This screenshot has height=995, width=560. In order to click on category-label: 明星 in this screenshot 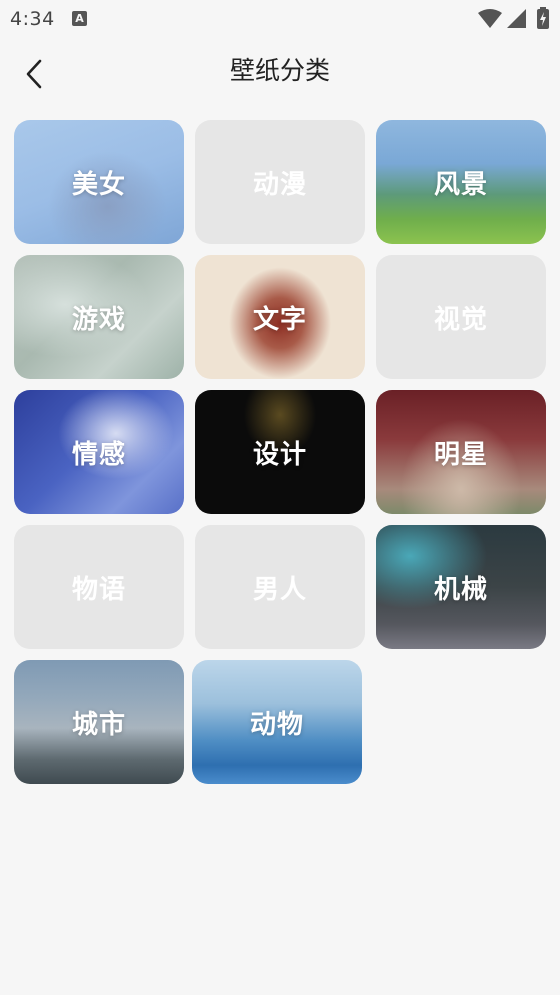, I will do `click(460, 454)`.